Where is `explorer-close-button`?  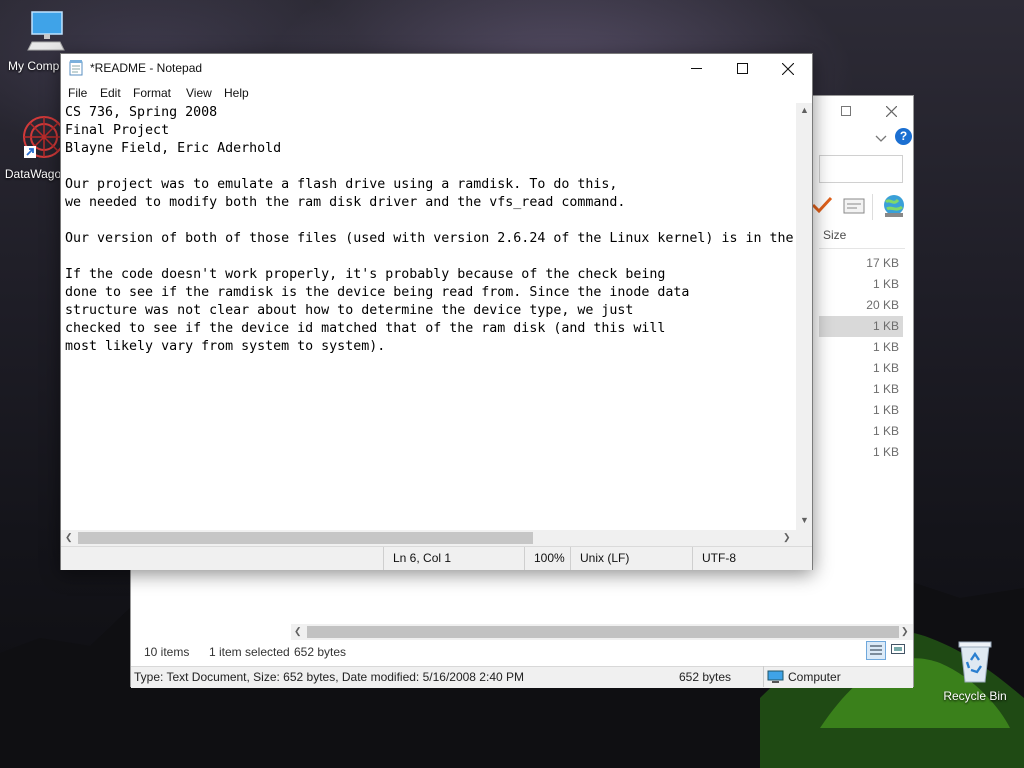
explorer-close-button is located at coordinates (891, 111).